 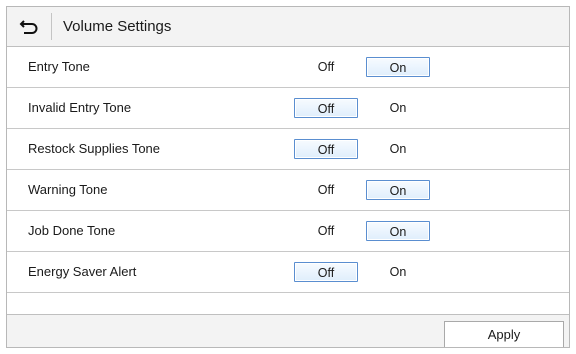 What do you see at coordinates (288, 231) in the screenshot?
I see `setting-row-job-done-tone: Job Done Tone Off On` at bounding box center [288, 231].